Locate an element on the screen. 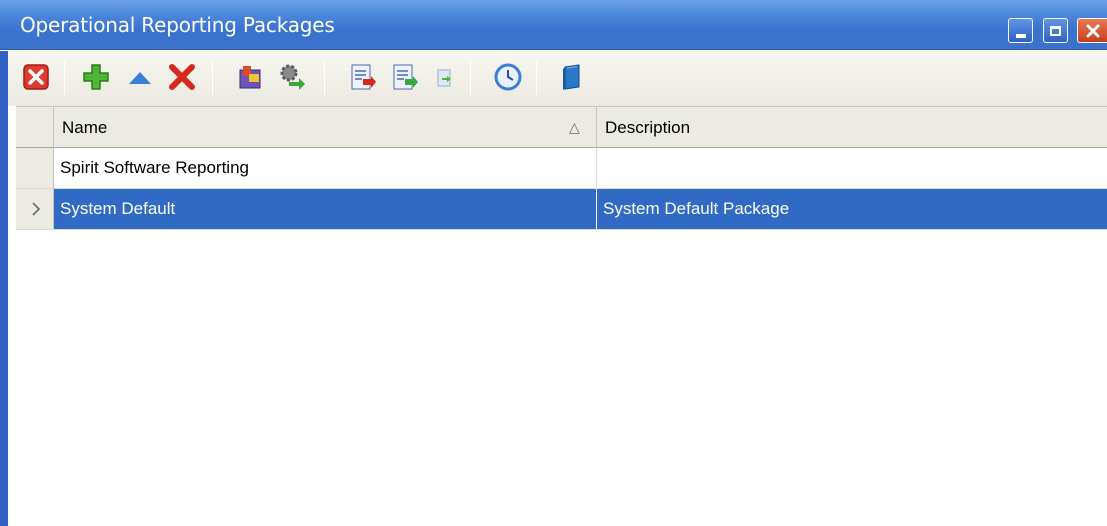 This screenshot has width=1107, height=526. delete-button is located at coordinates (182, 77).